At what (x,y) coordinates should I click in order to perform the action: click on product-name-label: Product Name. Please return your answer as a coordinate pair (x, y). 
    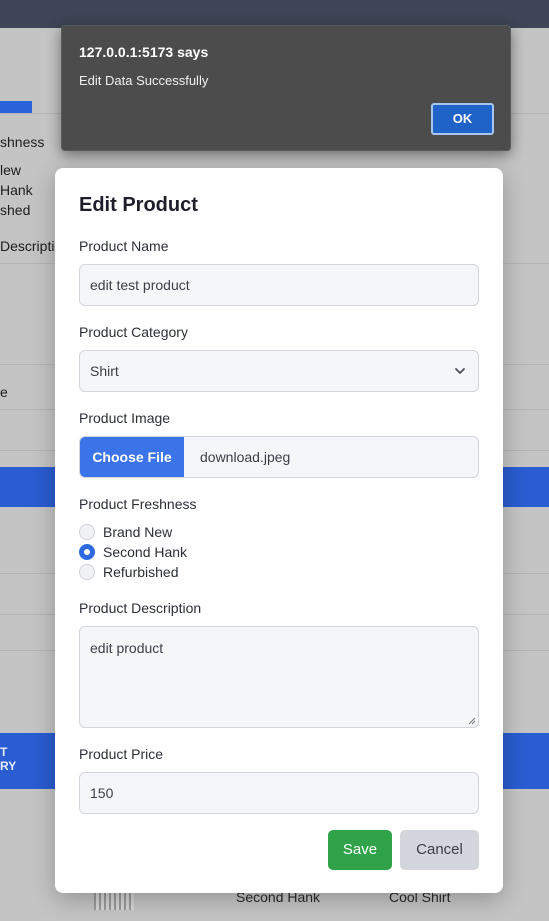
    Looking at the image, I should click on (124, 246).